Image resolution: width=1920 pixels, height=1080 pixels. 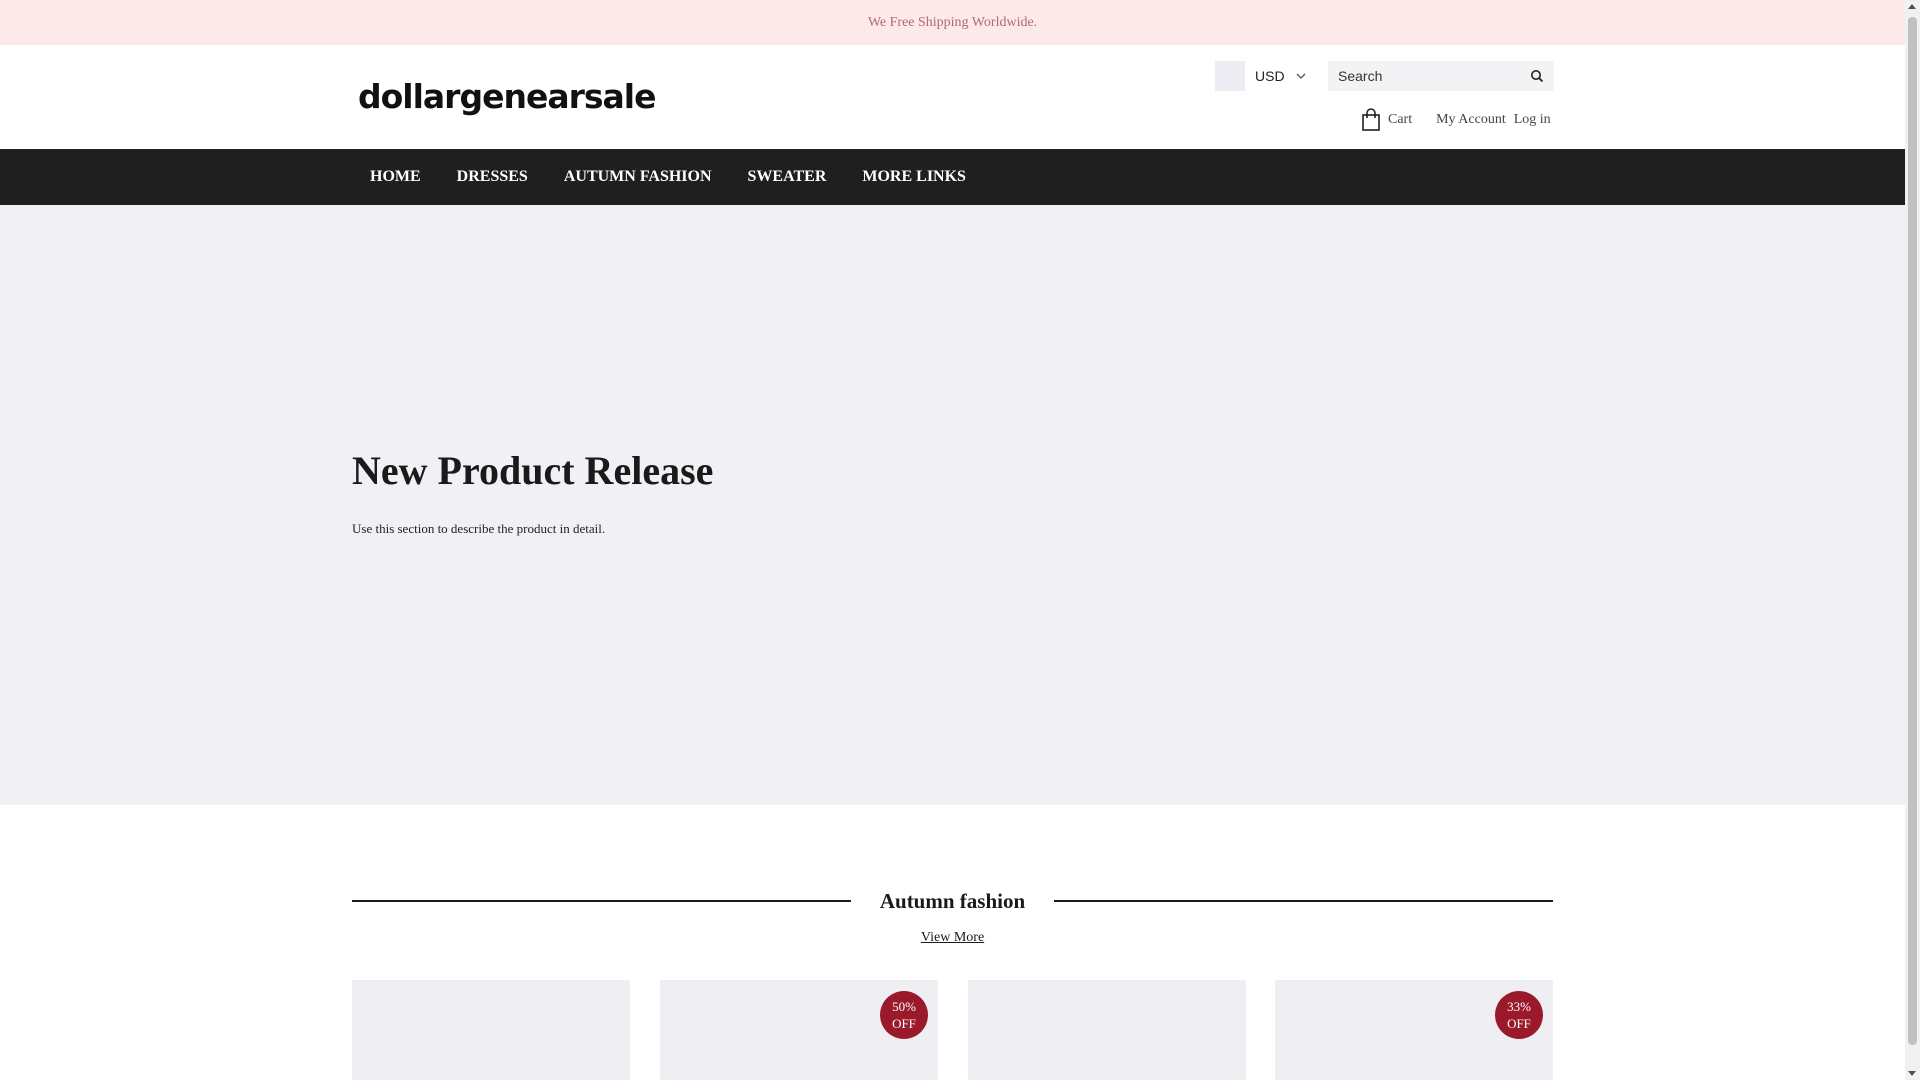 I want to click on product-card: 33% OFF, so click(x=1414, y=1030).